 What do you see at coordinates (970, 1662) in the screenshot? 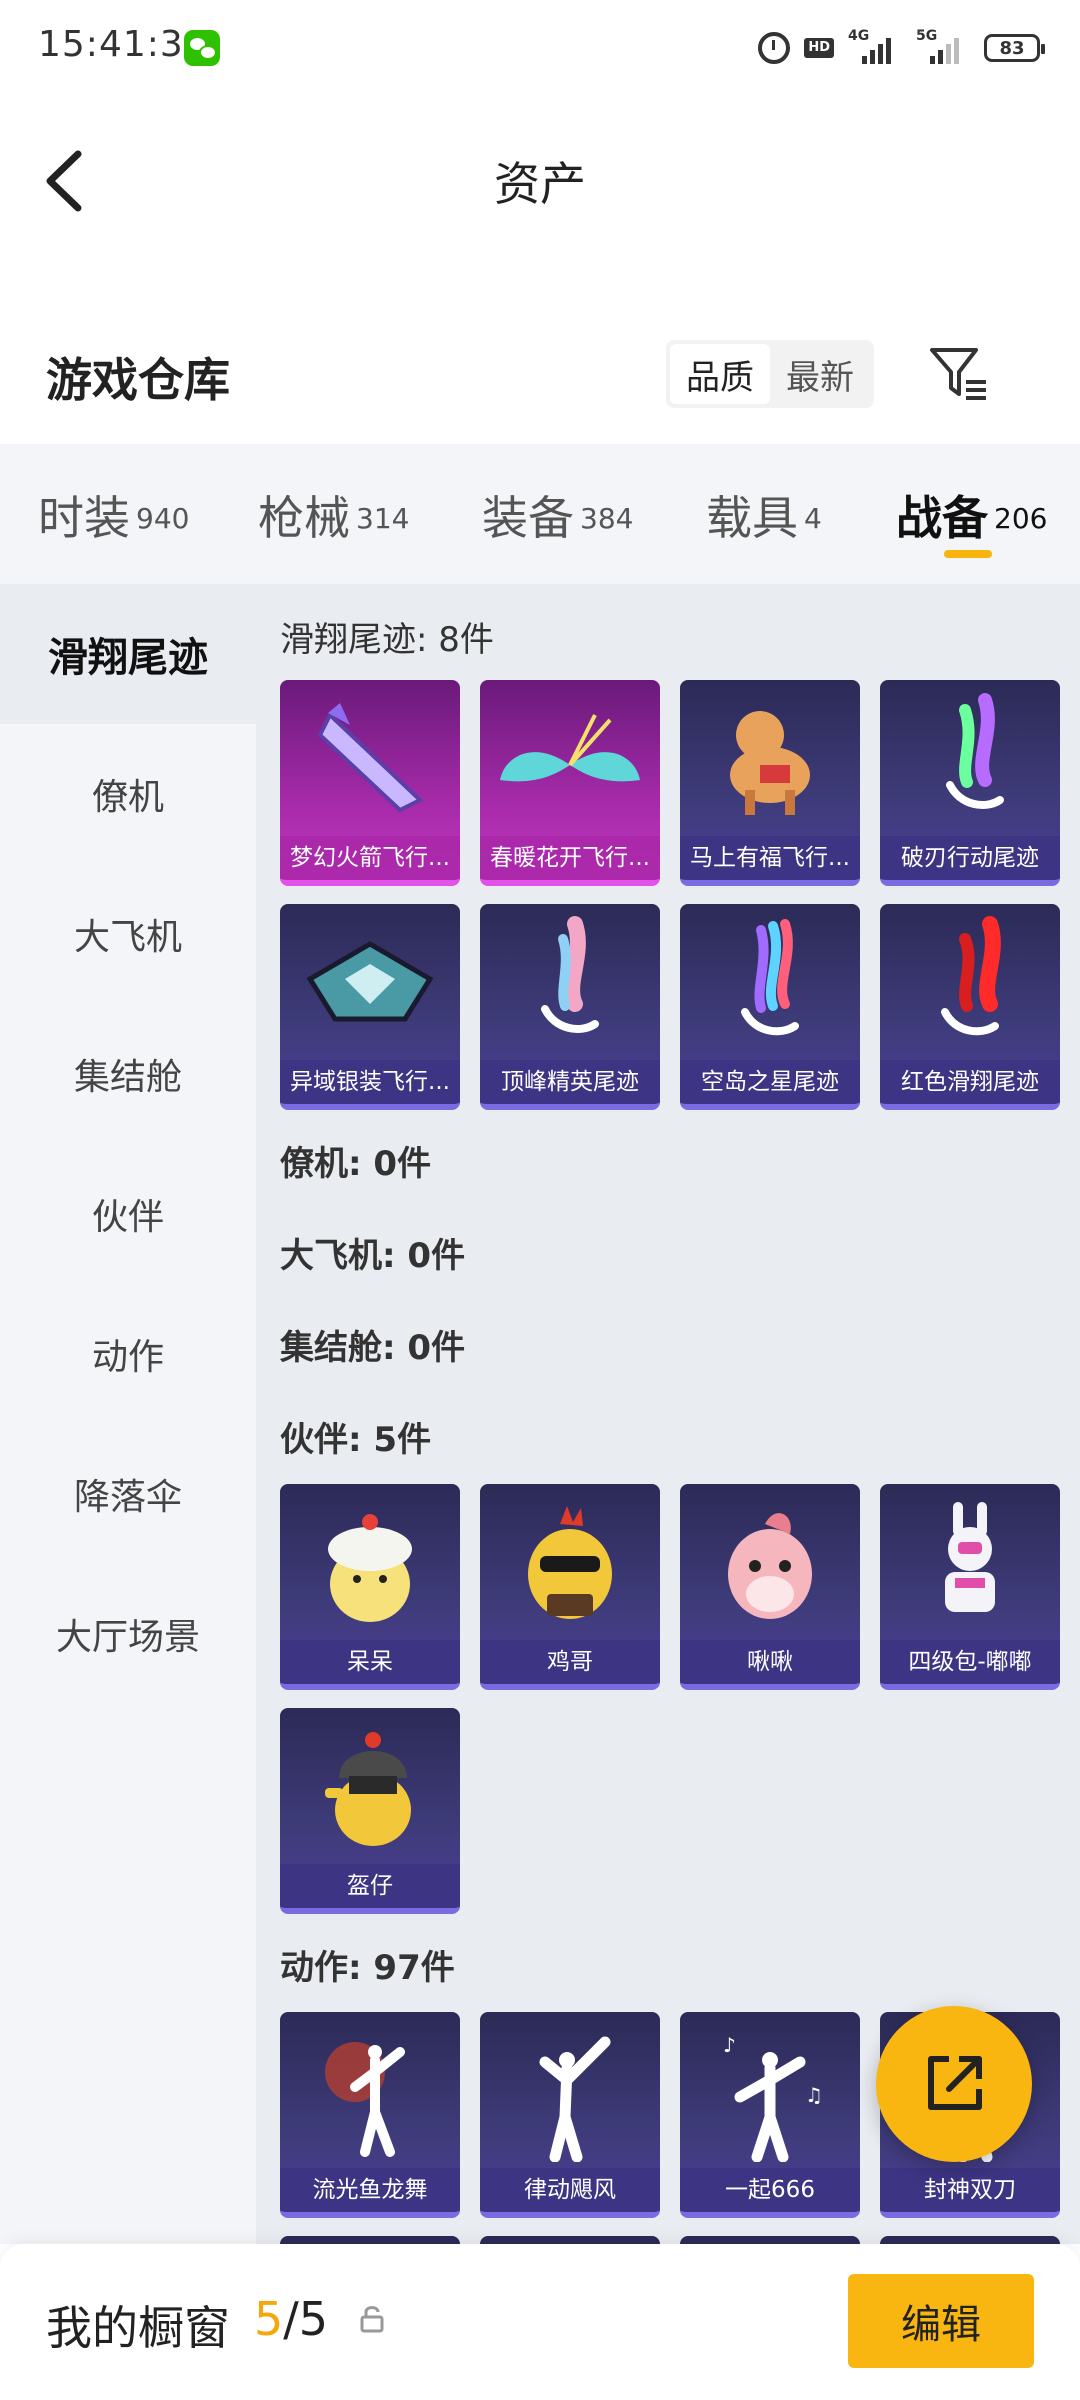
I see `item-name: 四级包-嘟嘟` at bounding box center [970, 1662].